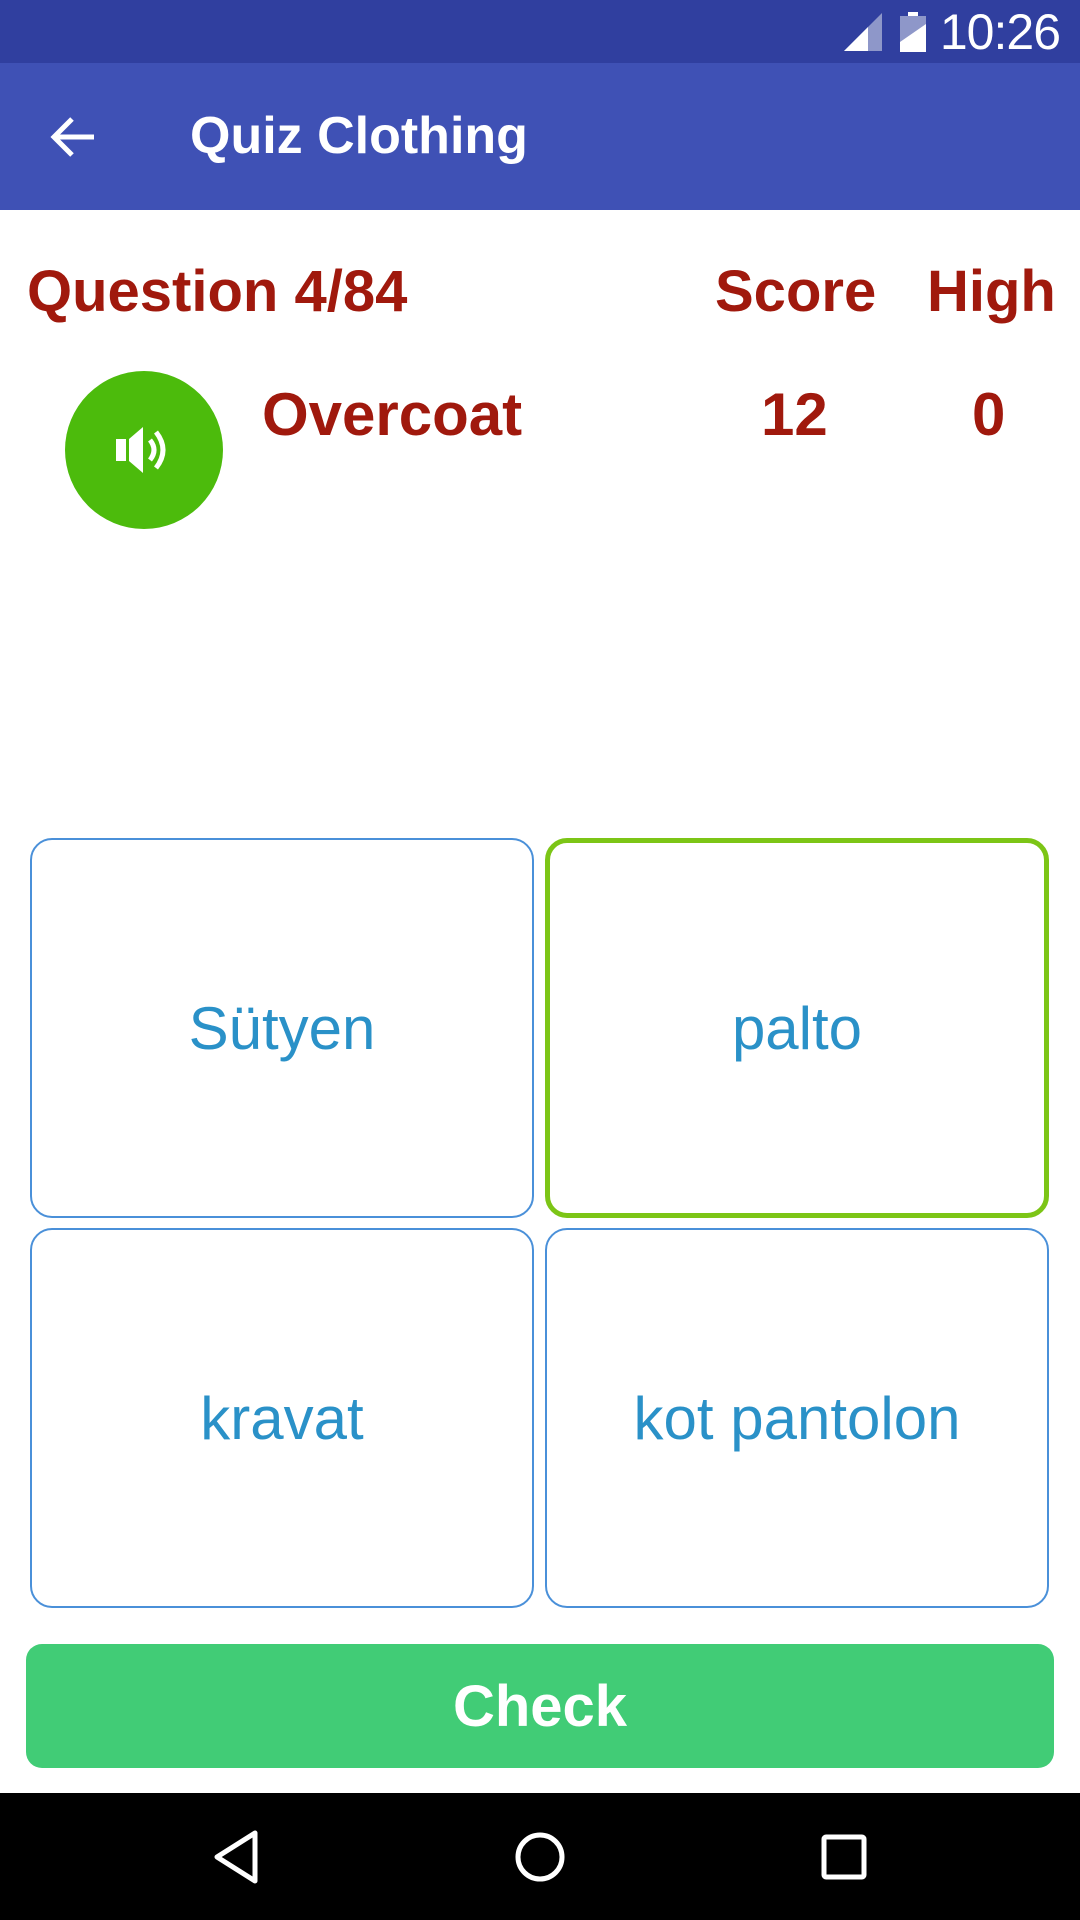  I want to click on play-audio-button, so click(144, 450).